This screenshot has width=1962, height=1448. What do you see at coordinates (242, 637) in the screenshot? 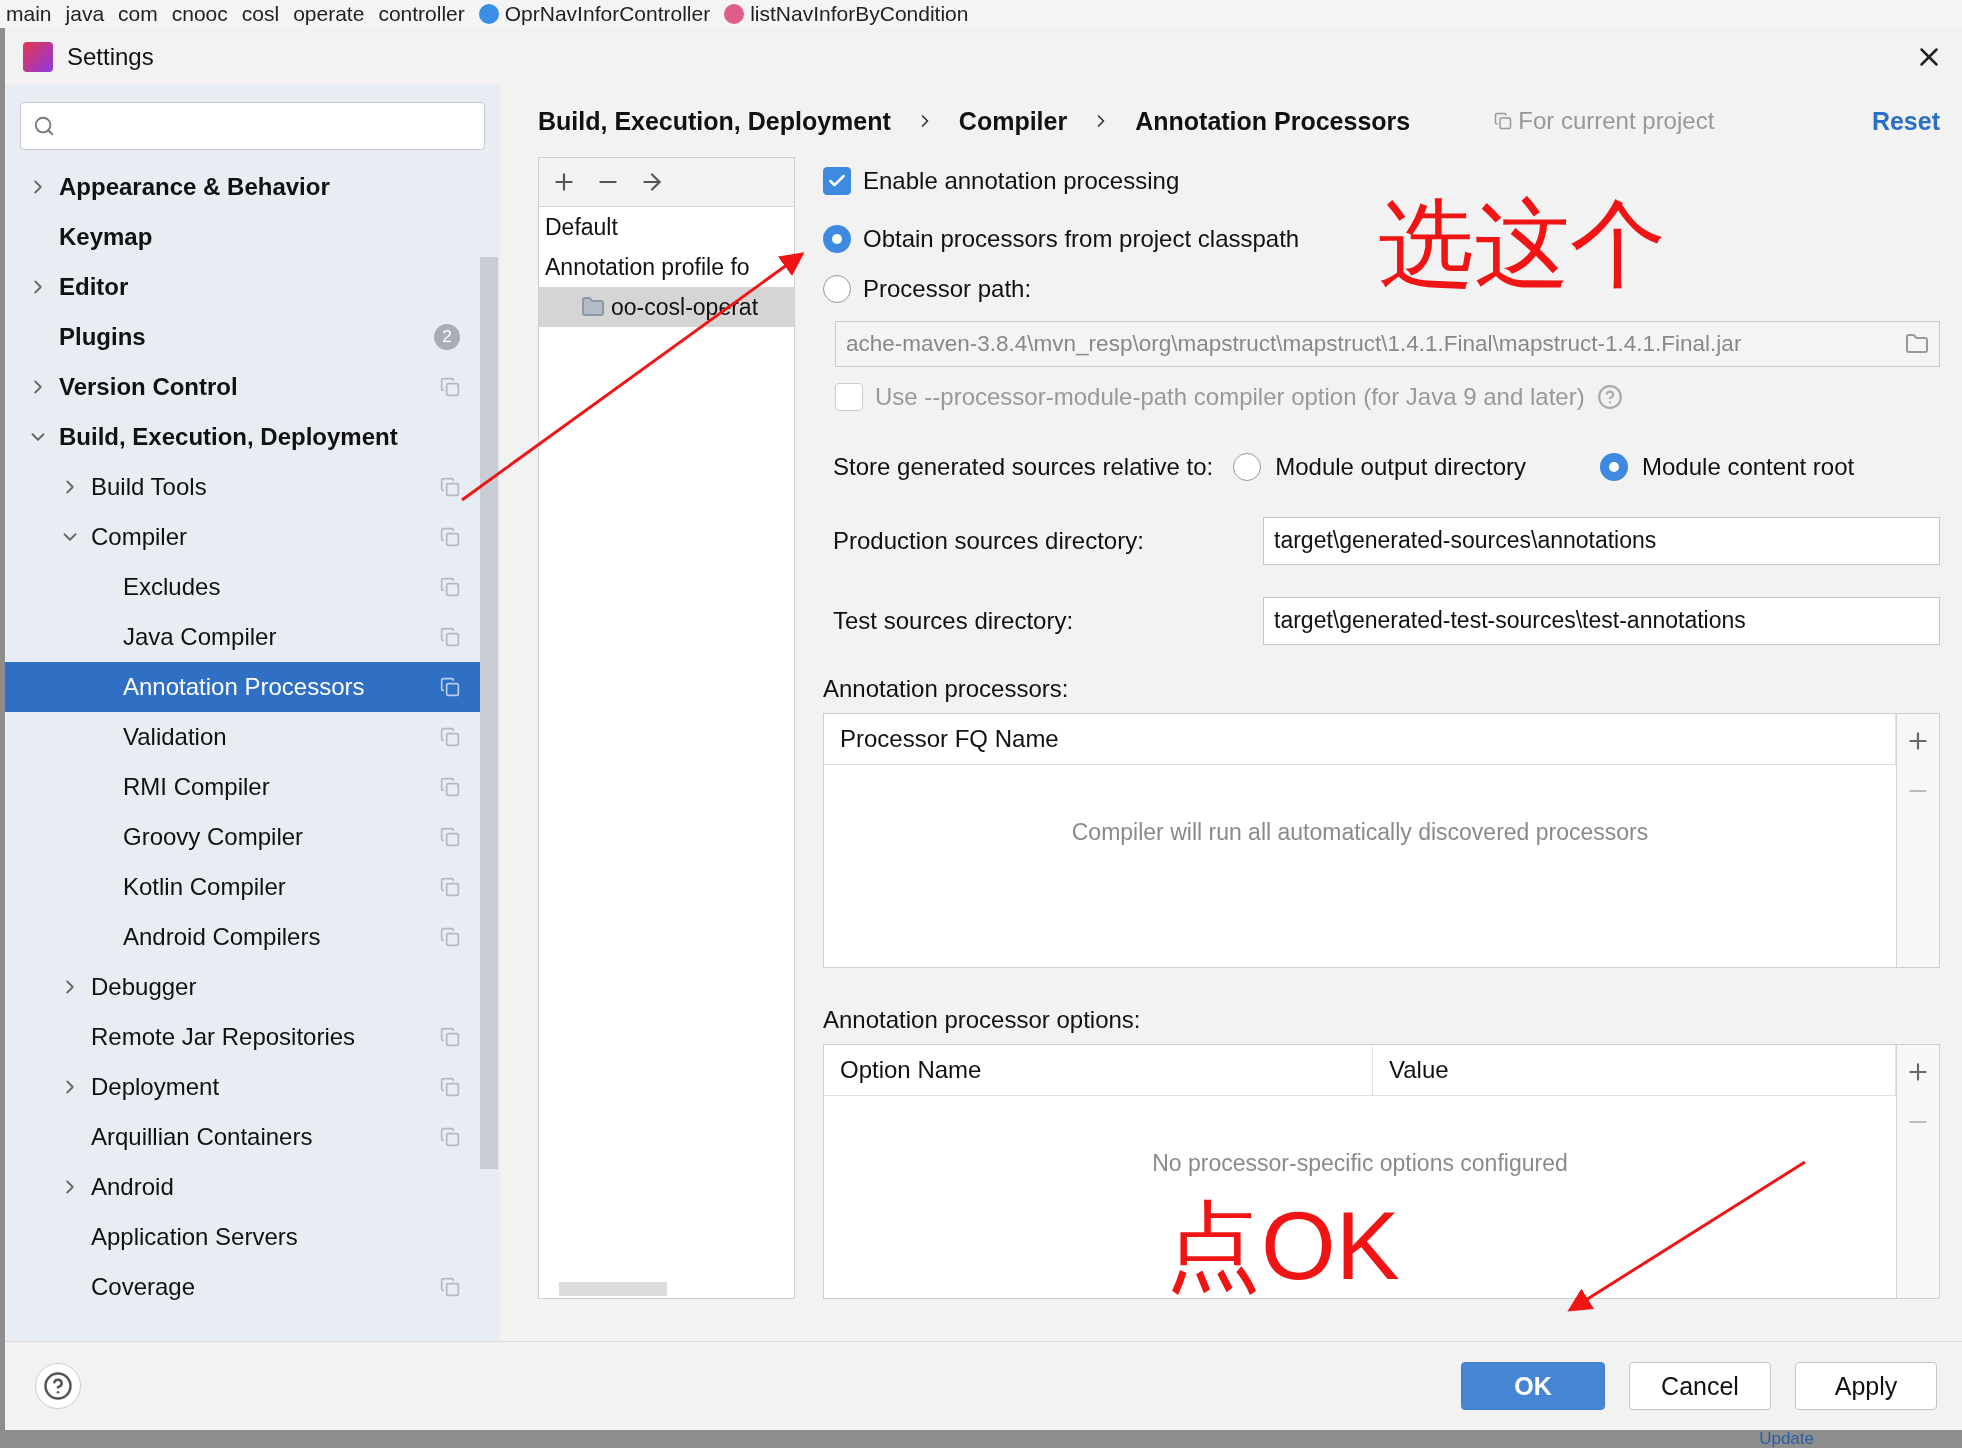
I see `sidebar-item: Java Compiler` at bounding box center [242, 637].